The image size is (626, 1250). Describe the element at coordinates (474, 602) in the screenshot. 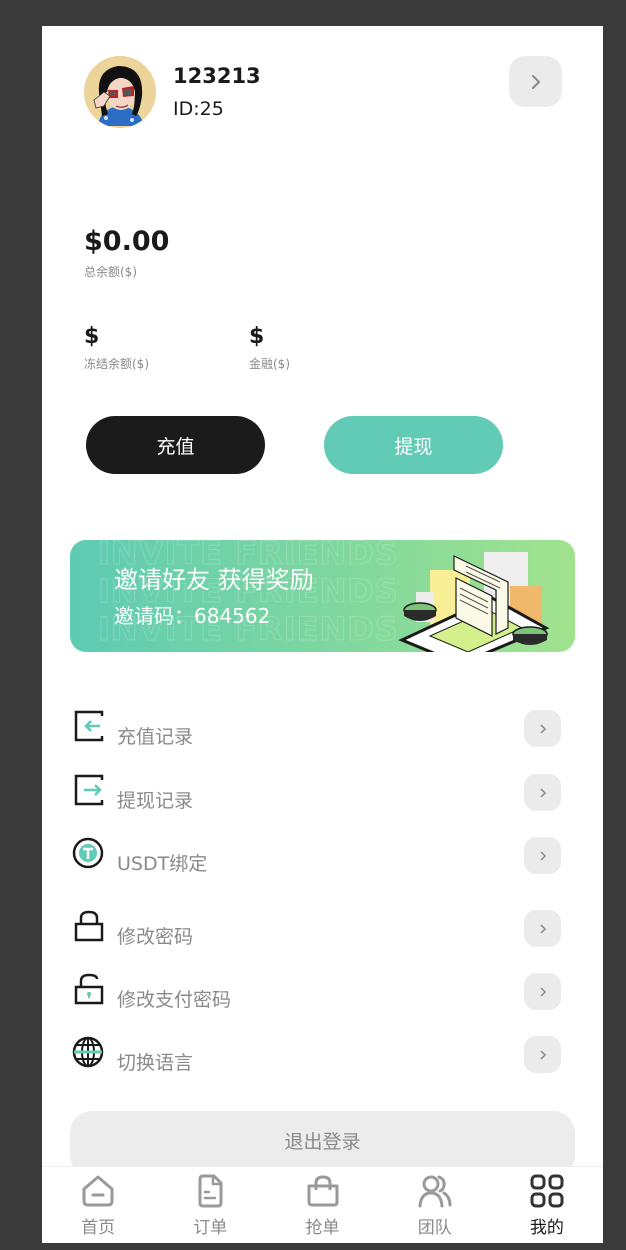

I see `invite-illustration-icon` at that location.